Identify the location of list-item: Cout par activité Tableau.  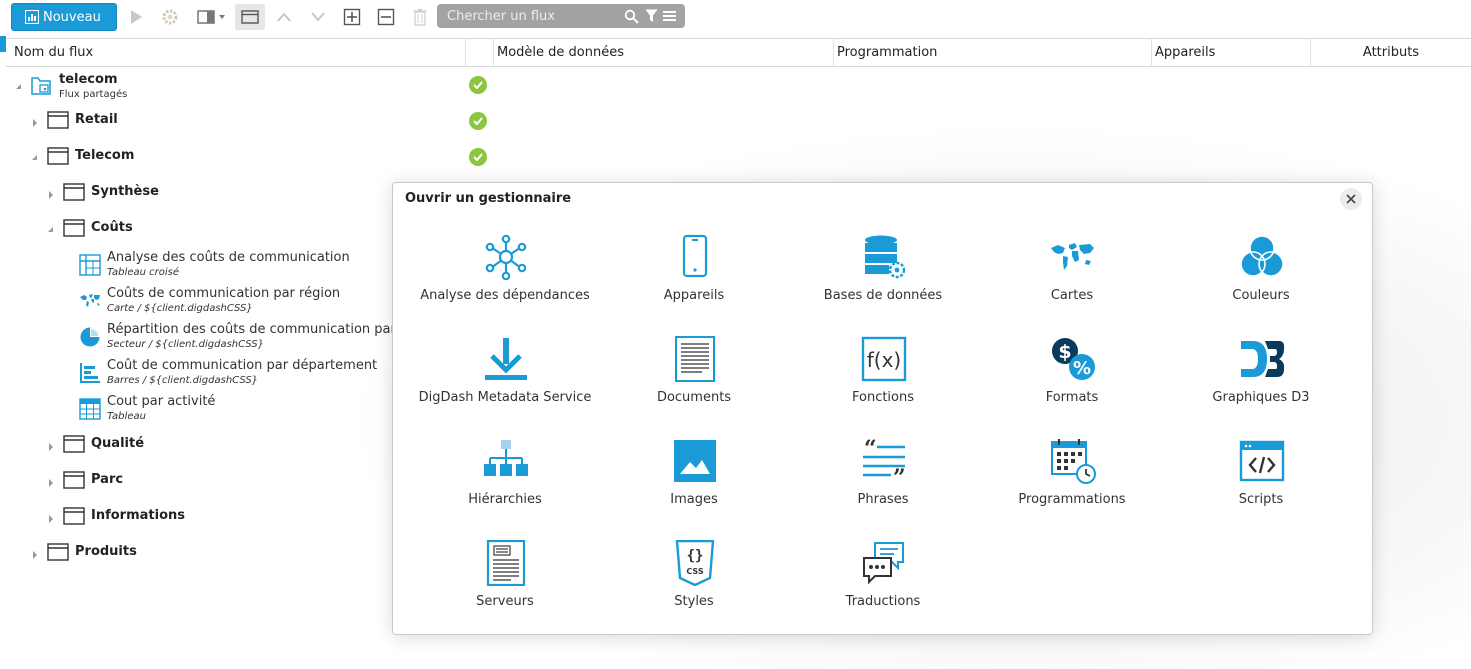
(196, 409).